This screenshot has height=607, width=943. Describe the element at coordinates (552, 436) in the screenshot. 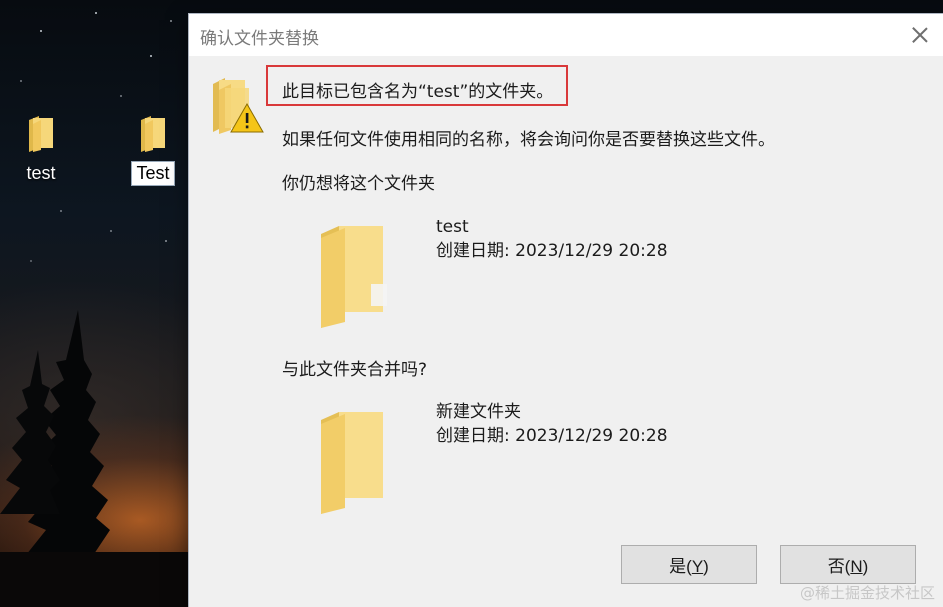

I see `new-folder-created: 创建日期: 2023/12/29 20:28` at that location.